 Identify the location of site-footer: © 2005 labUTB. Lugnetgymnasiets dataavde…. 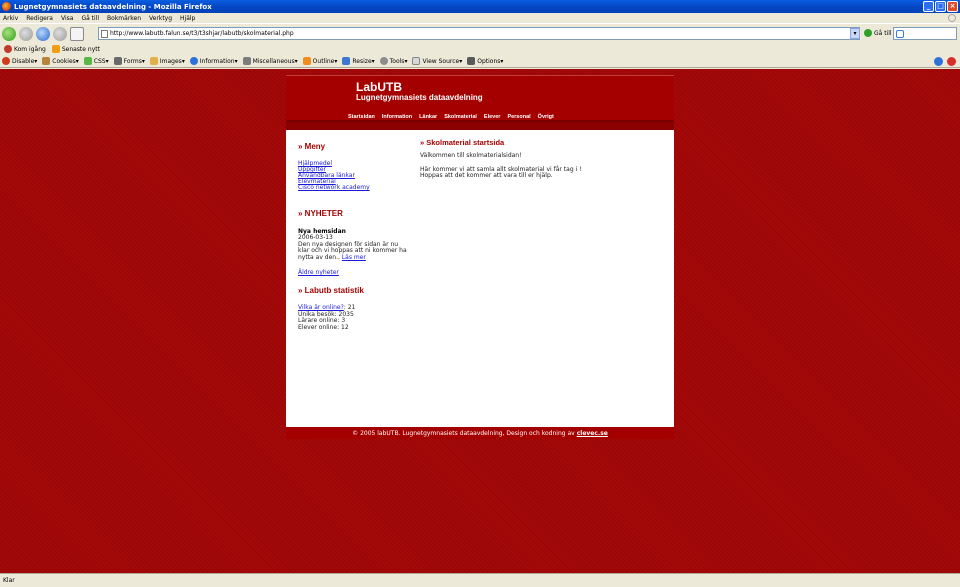
(480, 433).